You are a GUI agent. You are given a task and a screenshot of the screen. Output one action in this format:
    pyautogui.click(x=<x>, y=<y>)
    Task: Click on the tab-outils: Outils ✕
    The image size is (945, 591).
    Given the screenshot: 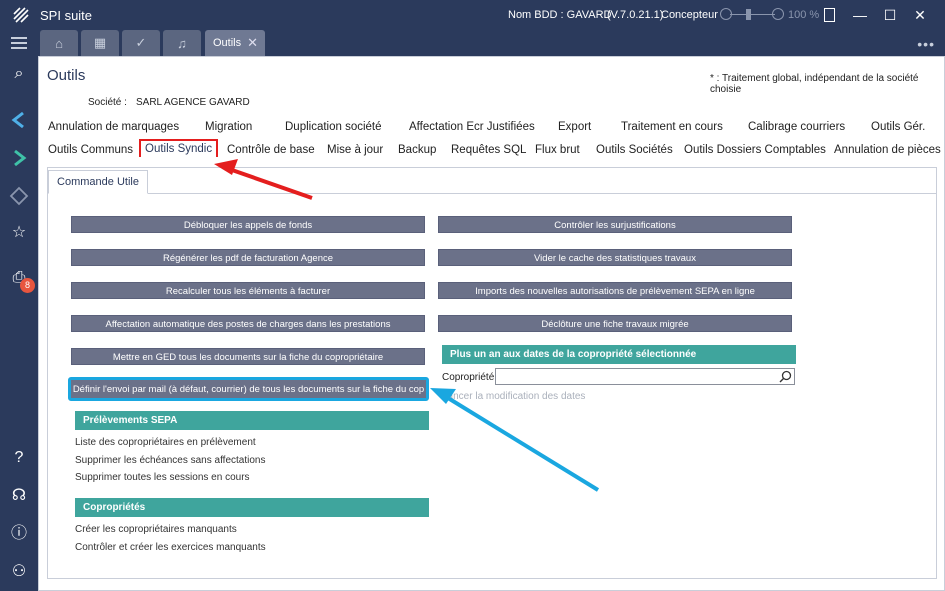 What is the action you would take?
    pyautogui.click(x=235, y=43)
    